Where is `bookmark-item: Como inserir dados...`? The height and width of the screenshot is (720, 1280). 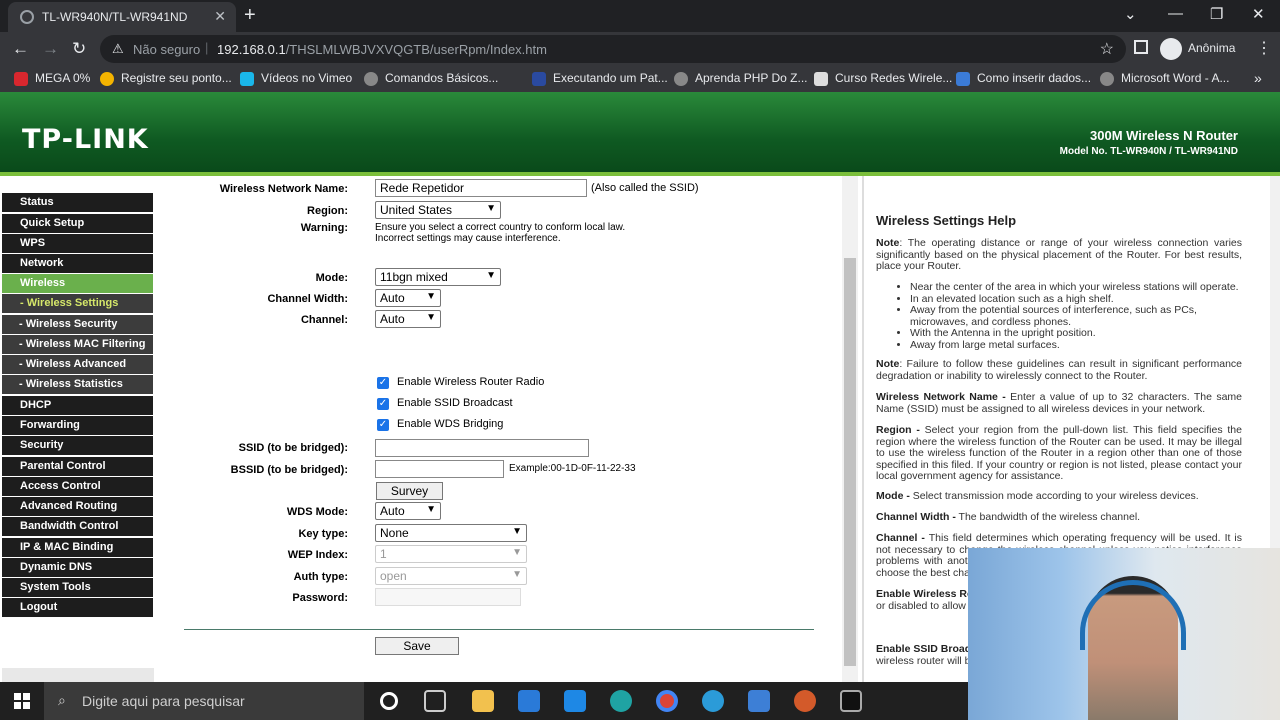
bookmark-item: Como inserir dados... is located at coordinates (1023, 78).